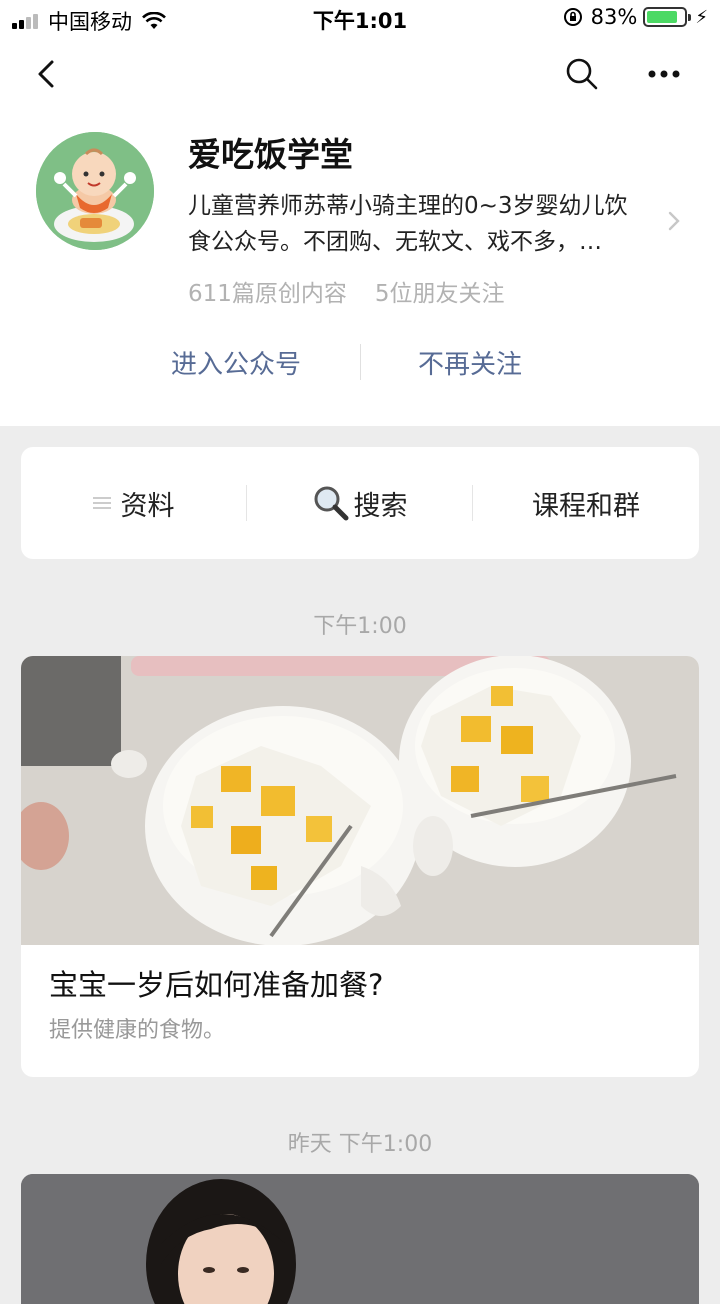  I want to click on battery-icon, so click(667, 17).